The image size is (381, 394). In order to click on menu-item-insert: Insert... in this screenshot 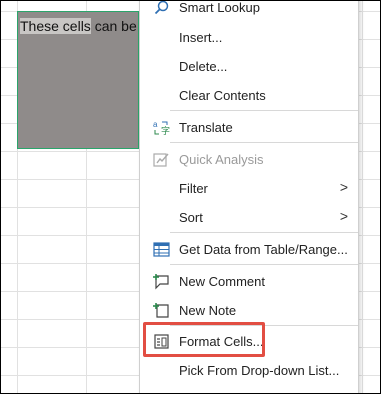, I will do `click(249, 38)`.